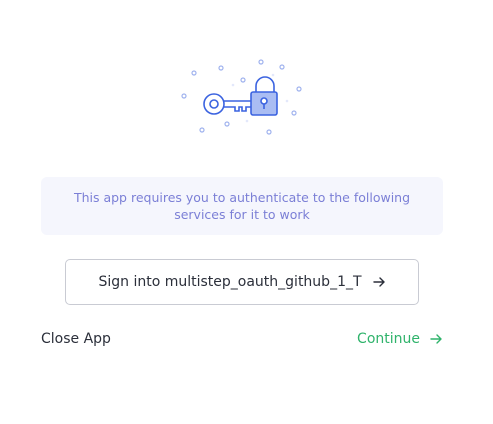 Image resolution: width=493 pixels, height=424 pixels. Describe the element at coordinates (388, 339) in the screenshot. I see `continue-label: Continue` at that location.